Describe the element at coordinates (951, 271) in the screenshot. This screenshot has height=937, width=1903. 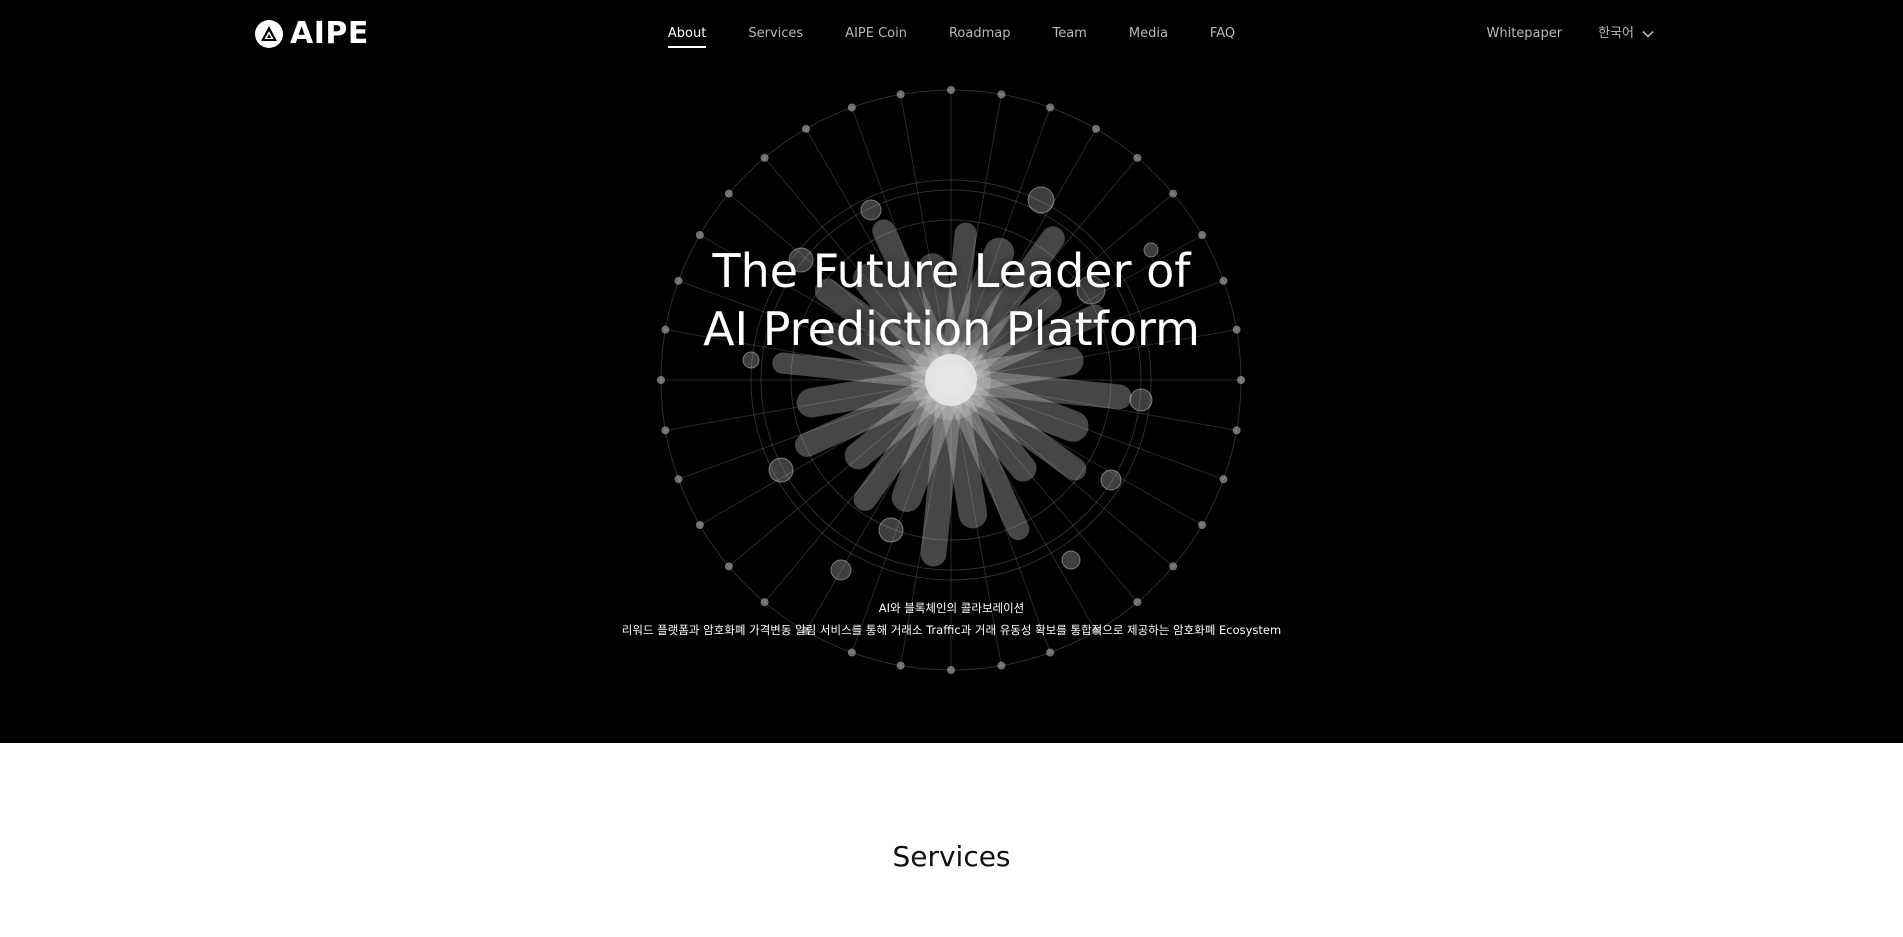
I see `hero-title-line-1: The Future Leader of` at that location.